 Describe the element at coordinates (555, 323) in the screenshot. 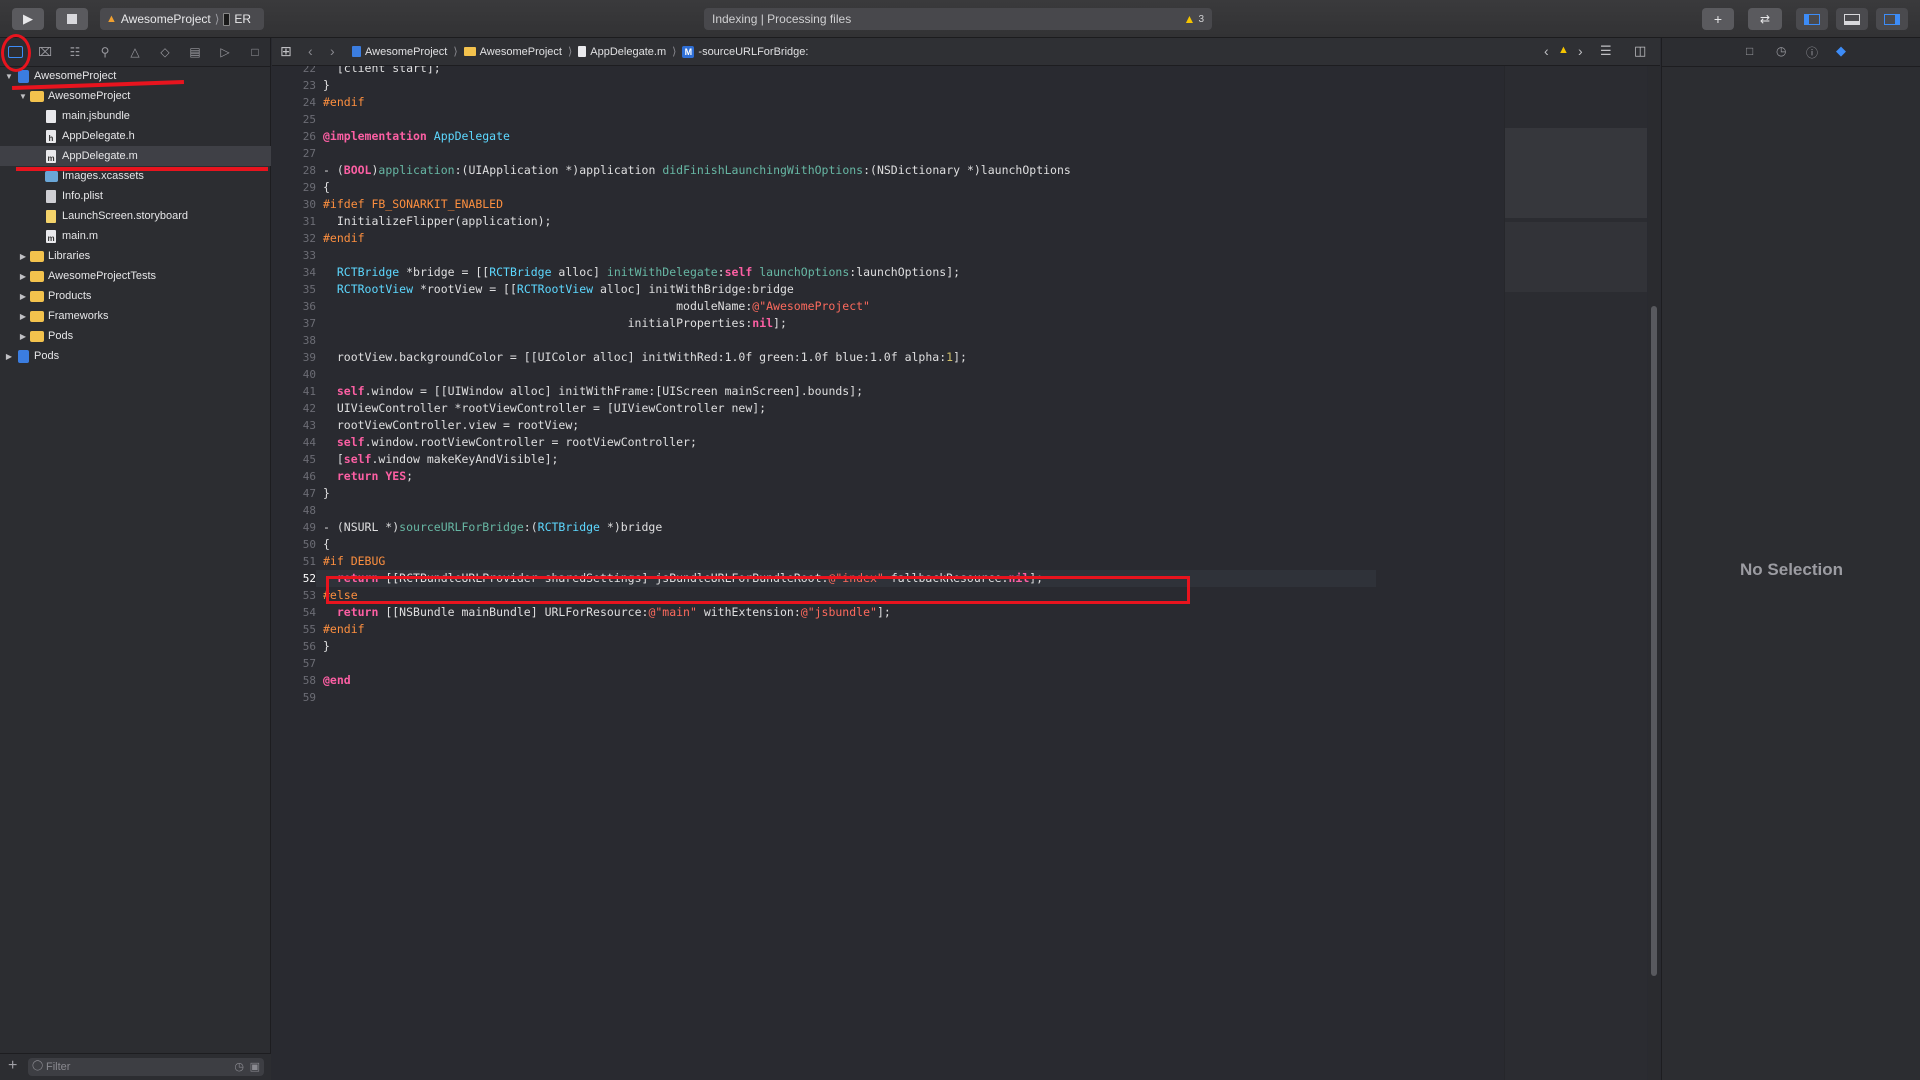

I see `code-line: initialProperties:nil];` at that location.